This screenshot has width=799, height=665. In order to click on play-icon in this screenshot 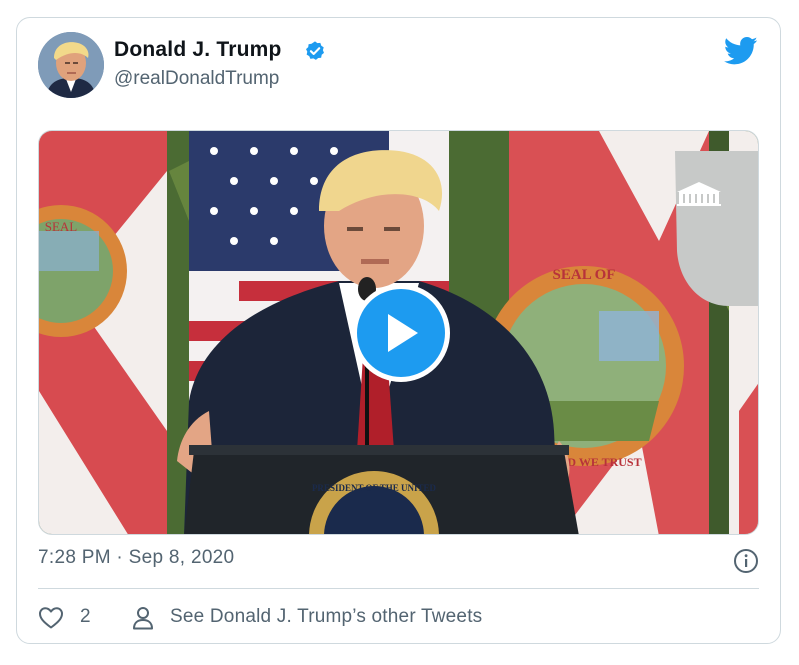, I will do `click(403, 333)`.